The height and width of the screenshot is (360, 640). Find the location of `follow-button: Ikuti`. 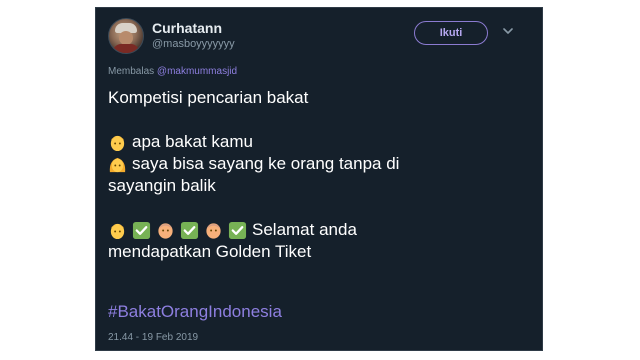

follow-button: Ikuti is located at coordinates (451, 33).